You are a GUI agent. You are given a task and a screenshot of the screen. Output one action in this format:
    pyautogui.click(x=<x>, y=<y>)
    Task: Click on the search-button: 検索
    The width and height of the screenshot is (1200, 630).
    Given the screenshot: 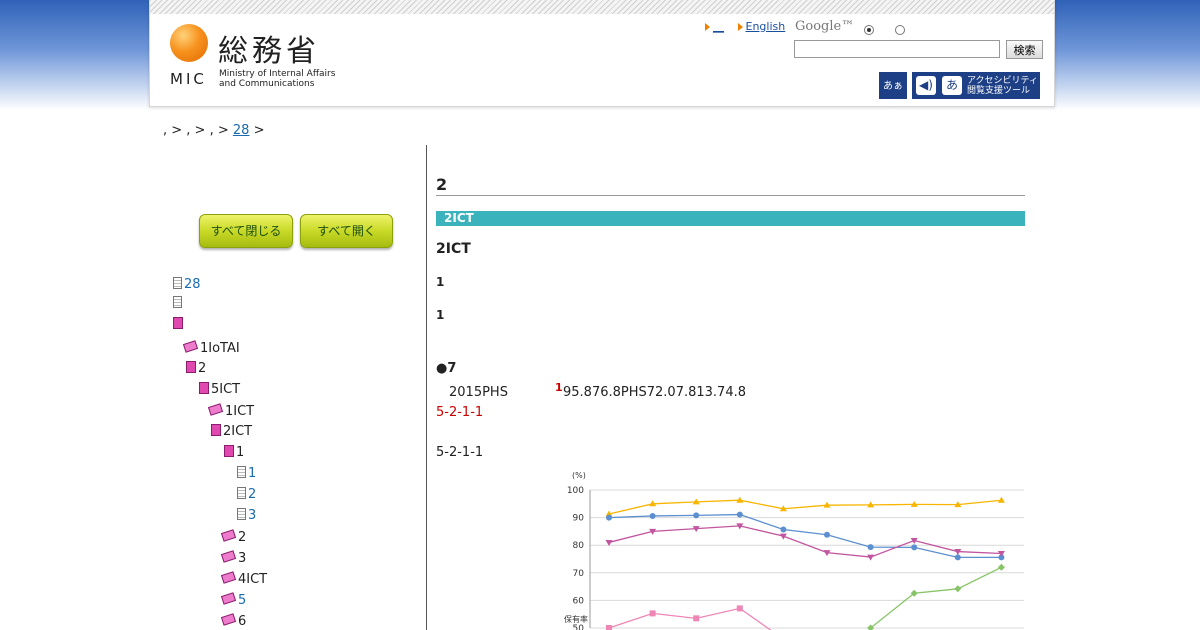 What is the action you would take?
    pyautogui.click(x=1024, y=49)
    